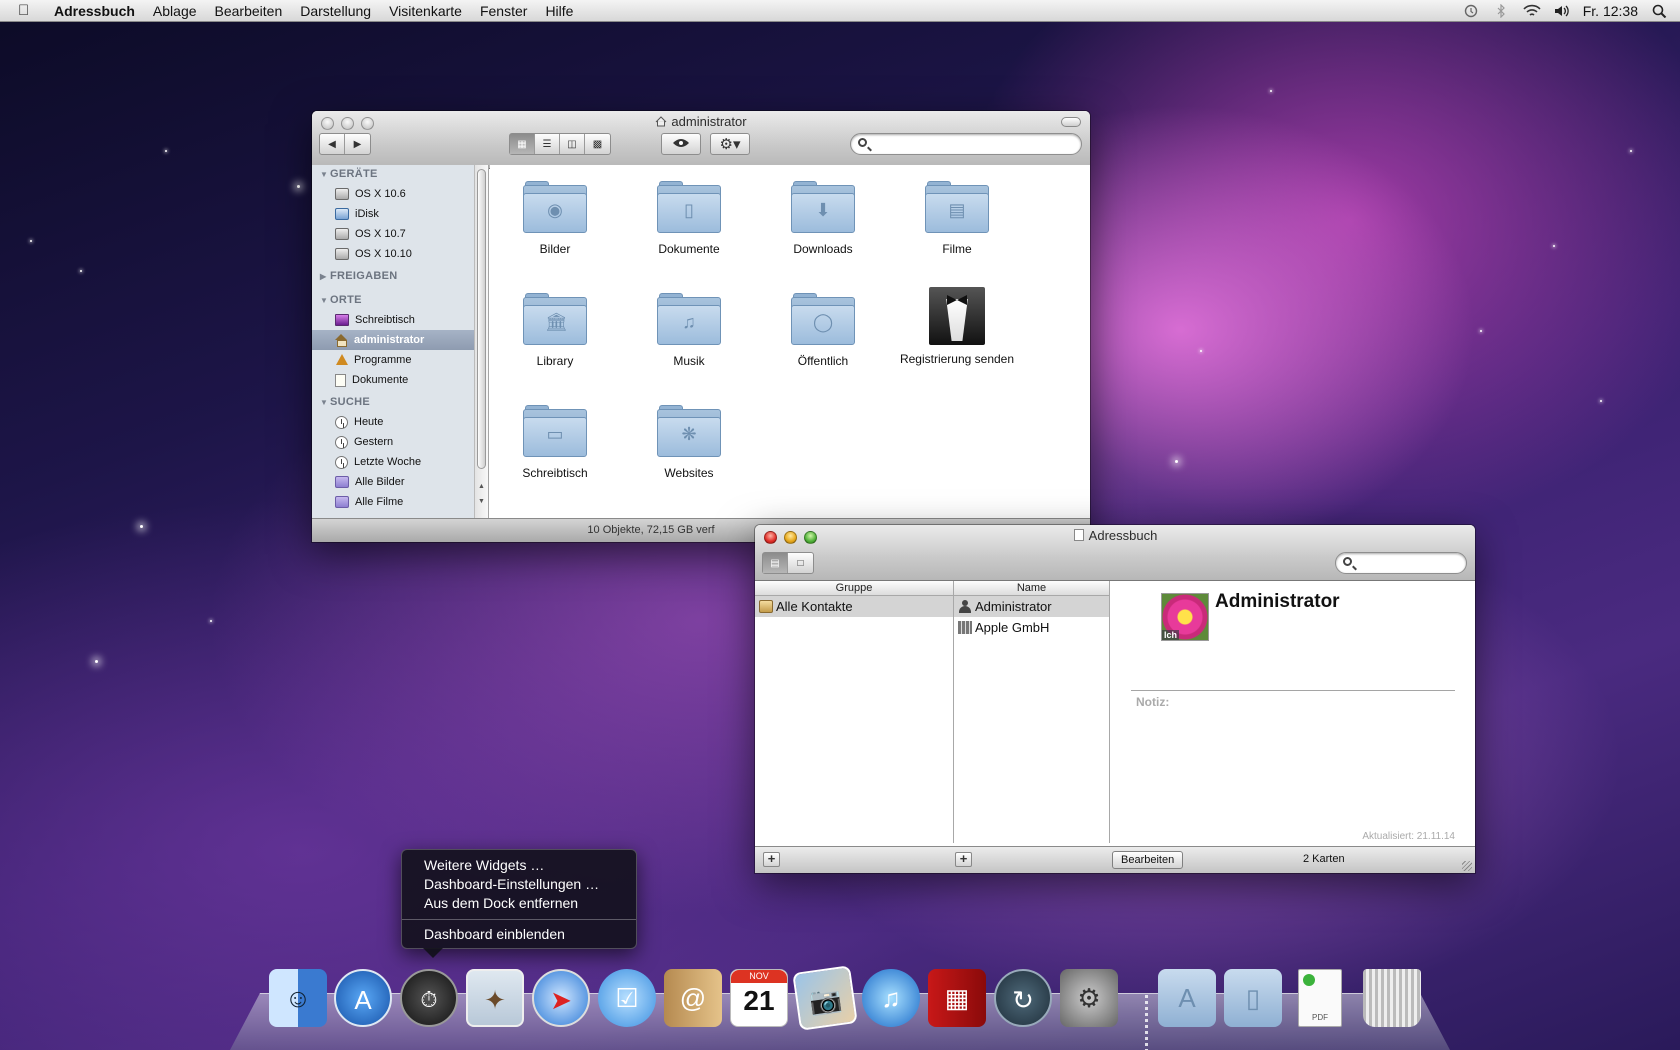 The image size is (1680, 1050). What do you see at coordinates (1031, 627) in the screenshot?
I see `name-row-apple-gmbh: Apple GmbH` at bounding box center [1031, 627].